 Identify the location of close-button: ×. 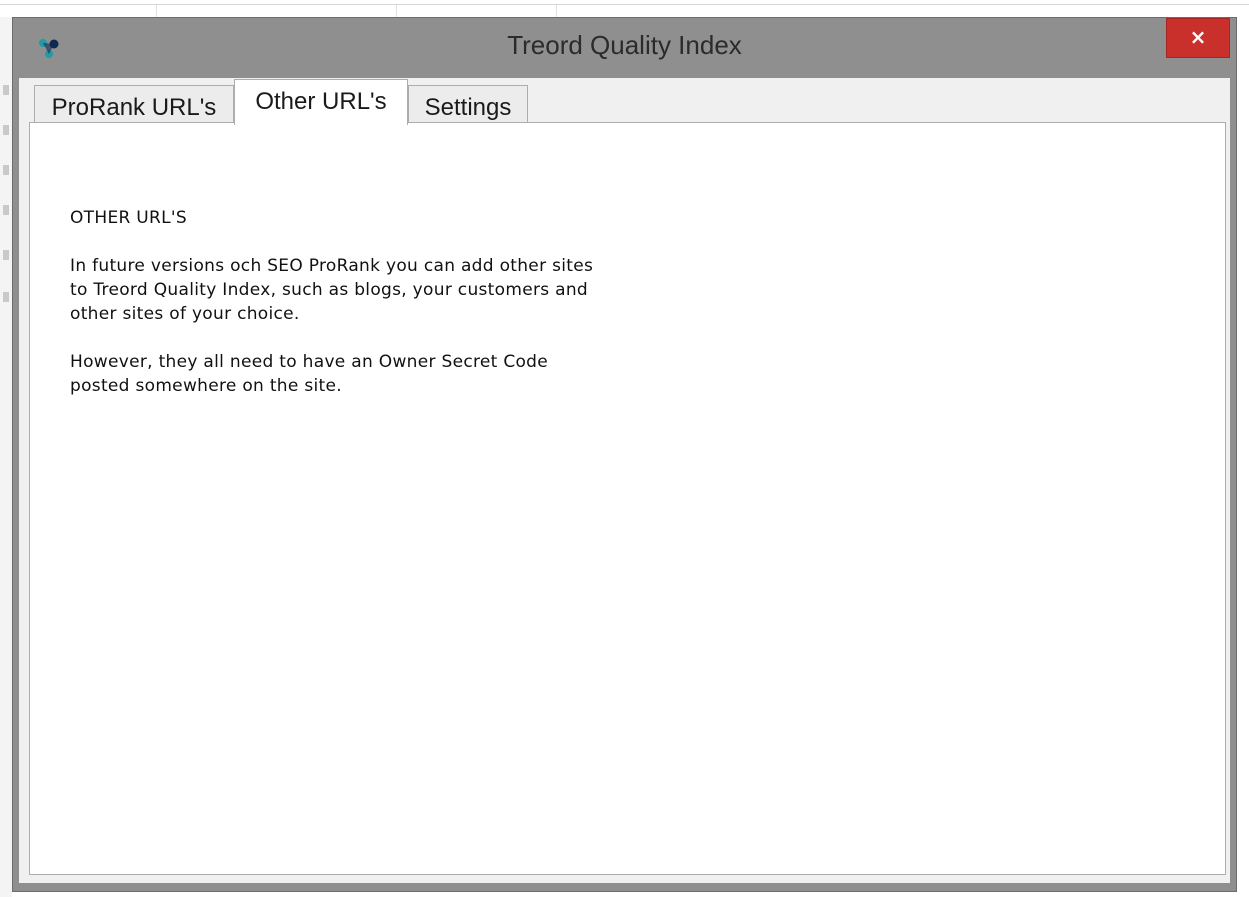
(1198, 38).